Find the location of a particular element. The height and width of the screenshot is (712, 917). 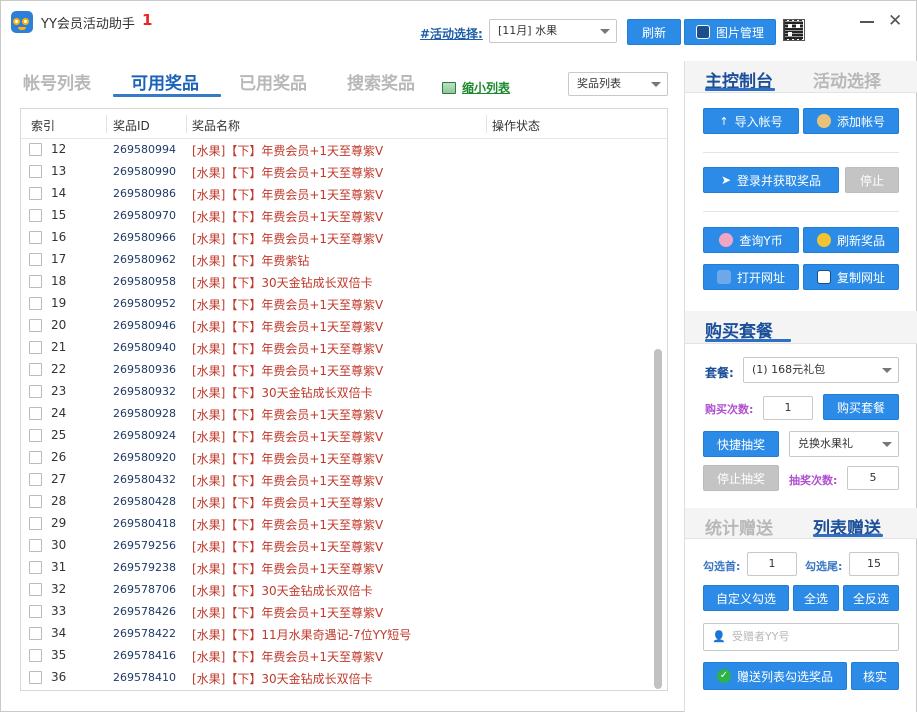

stop-button: 停止 is located at coordinates (872, 180).